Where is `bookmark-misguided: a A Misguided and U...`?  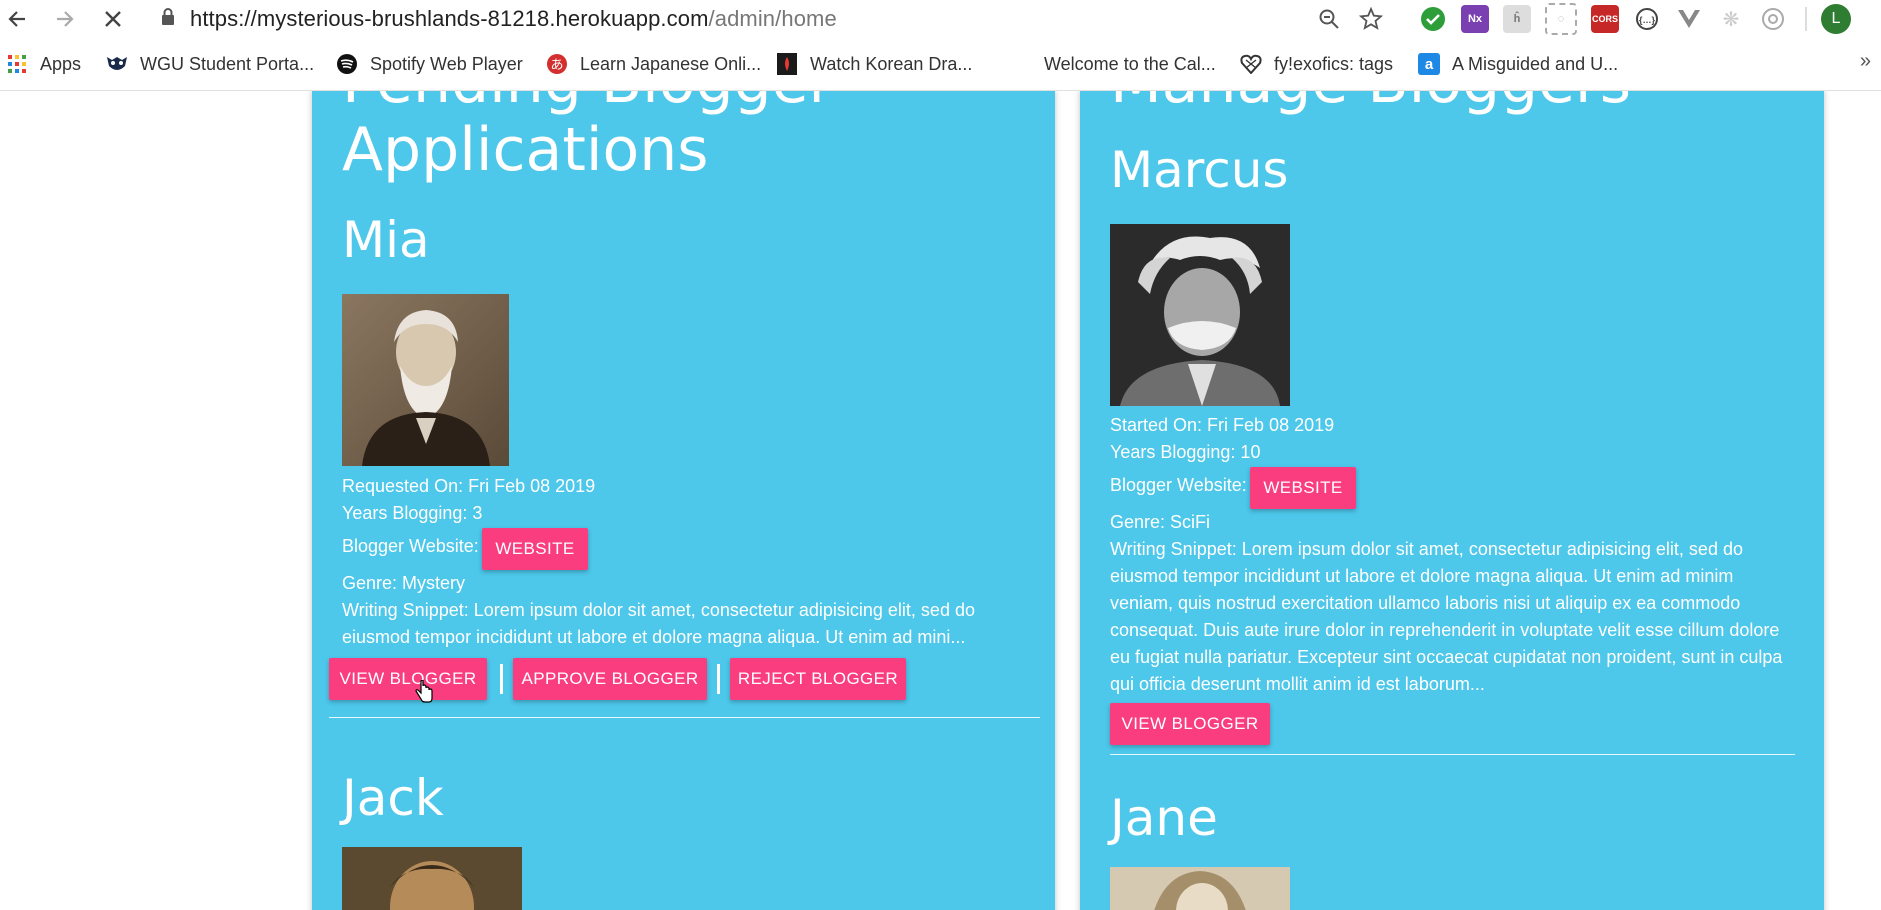 bookmark-misguided: a A Misguided and U... is located at coordinates (1518, 64).